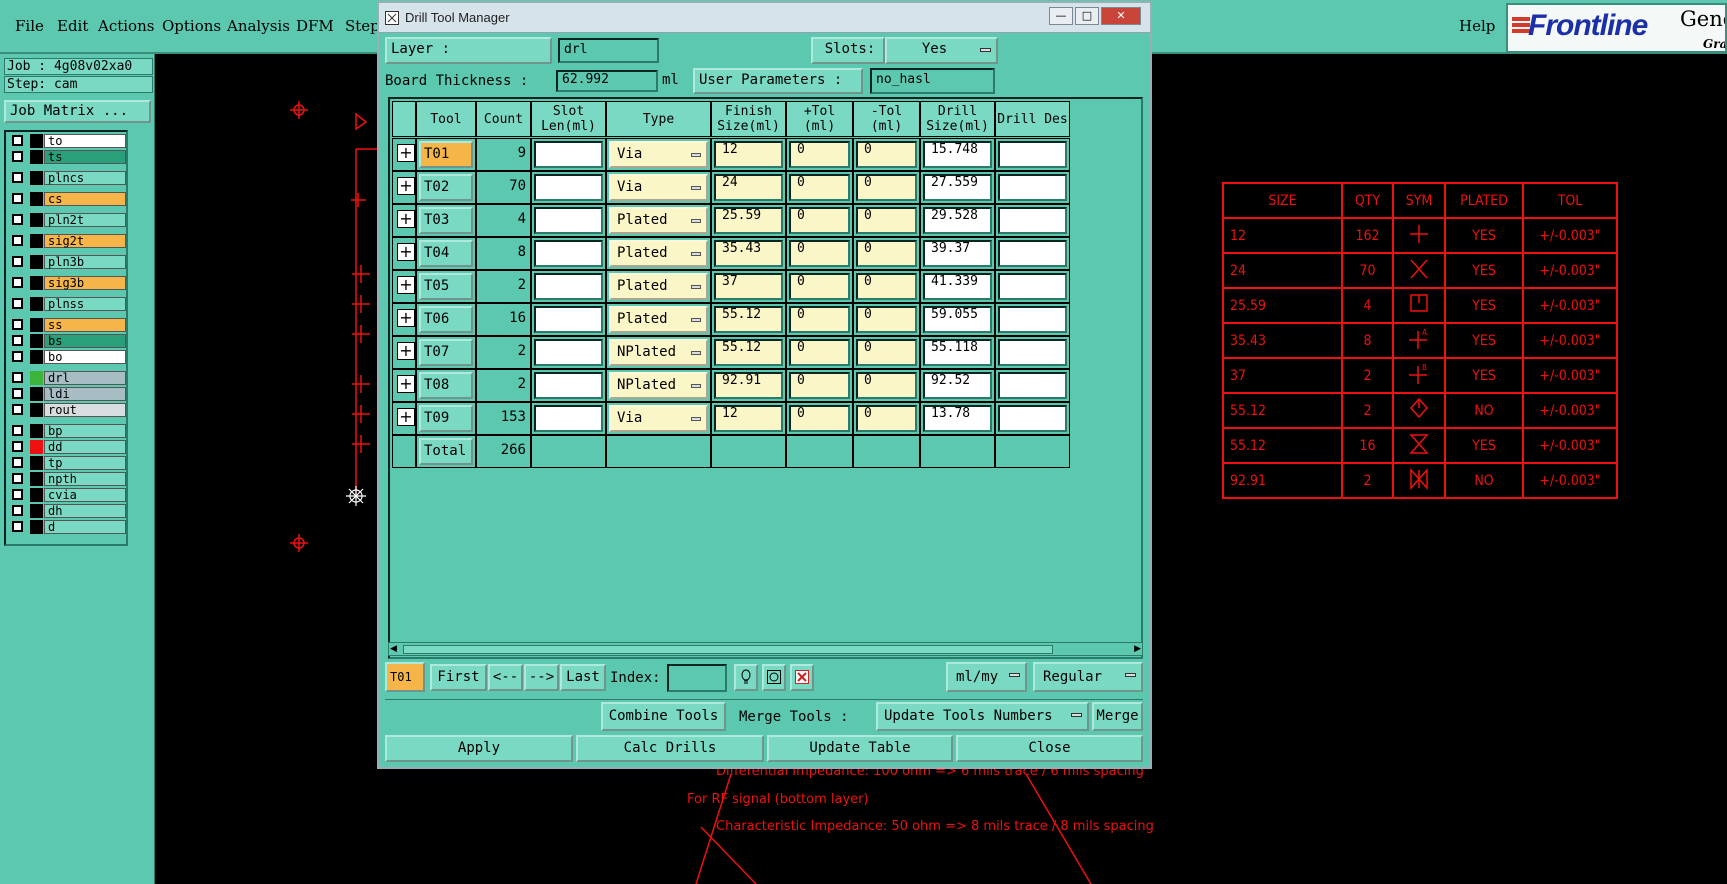  Describe the element at coordinates (663, 716) in the screenshot. I see `combine-tools-button: Combine Tools` at that location.